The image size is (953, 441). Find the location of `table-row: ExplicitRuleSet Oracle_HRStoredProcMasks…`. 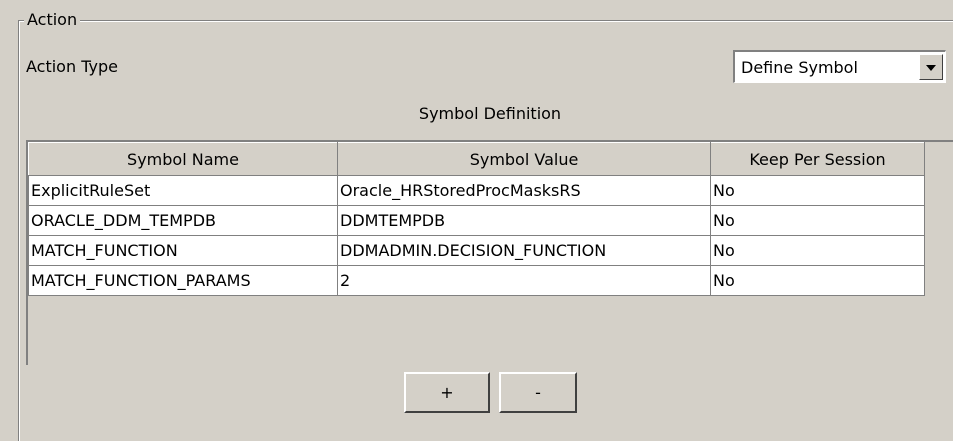

table-row: ExplicitRuleSet Oracle_HRStoredProcMasks… is located at coordinates (476, 190).